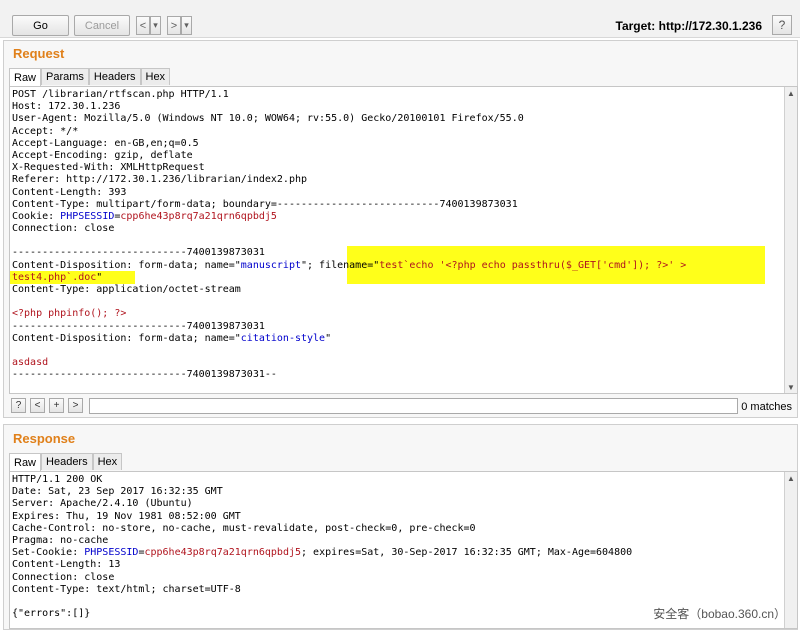 The image size is (800, 632). What do you see at coordinates (403, 565) in the screenshot?
I see `code-line: Content-Length: 13` at bounding box center [403, 565].